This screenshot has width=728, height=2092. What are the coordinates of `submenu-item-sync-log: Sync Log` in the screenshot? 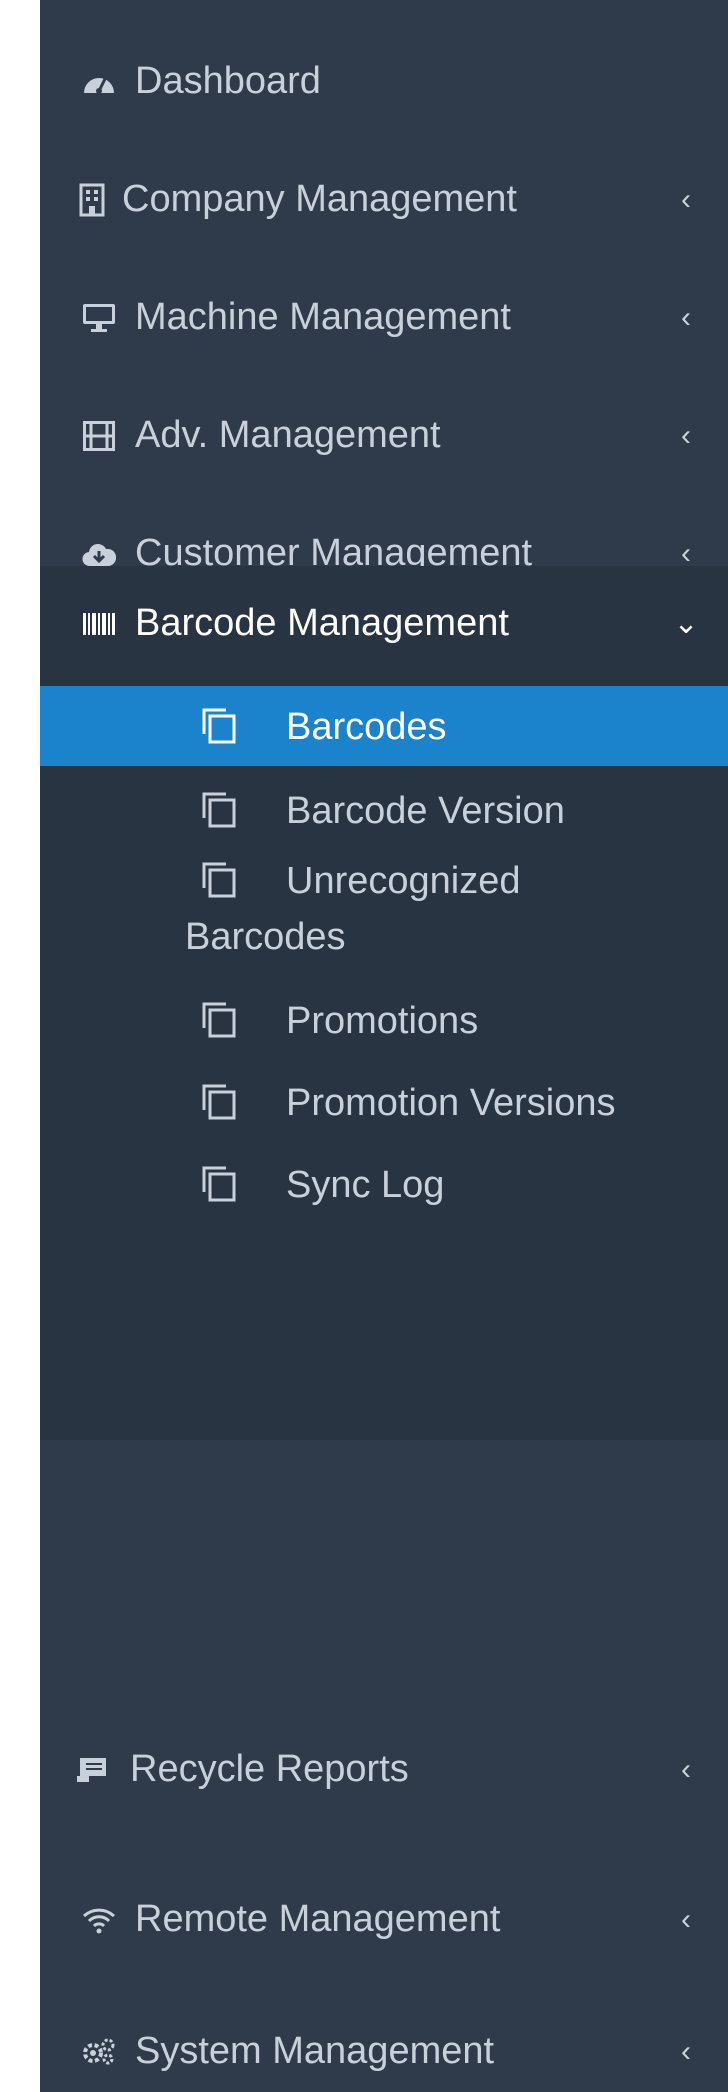 It's located at (384, 1187).